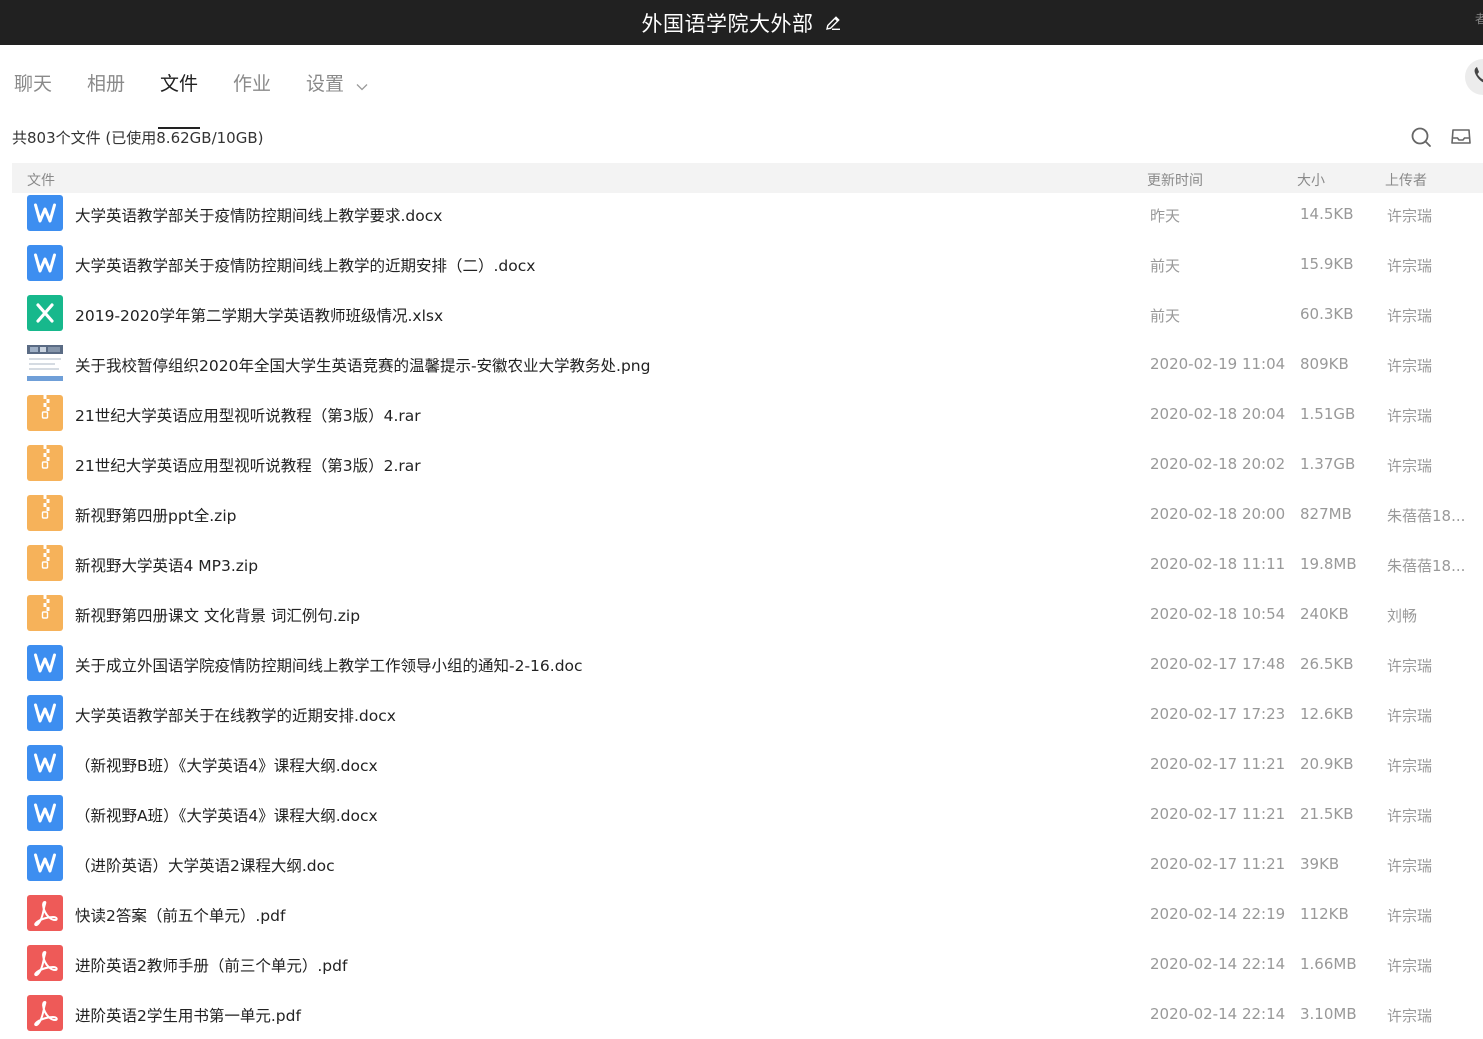 The width and height of the screenshot is (1483, 1039). I want to click on file-time: 2020-02-19 11:04, so click(1218, 364).